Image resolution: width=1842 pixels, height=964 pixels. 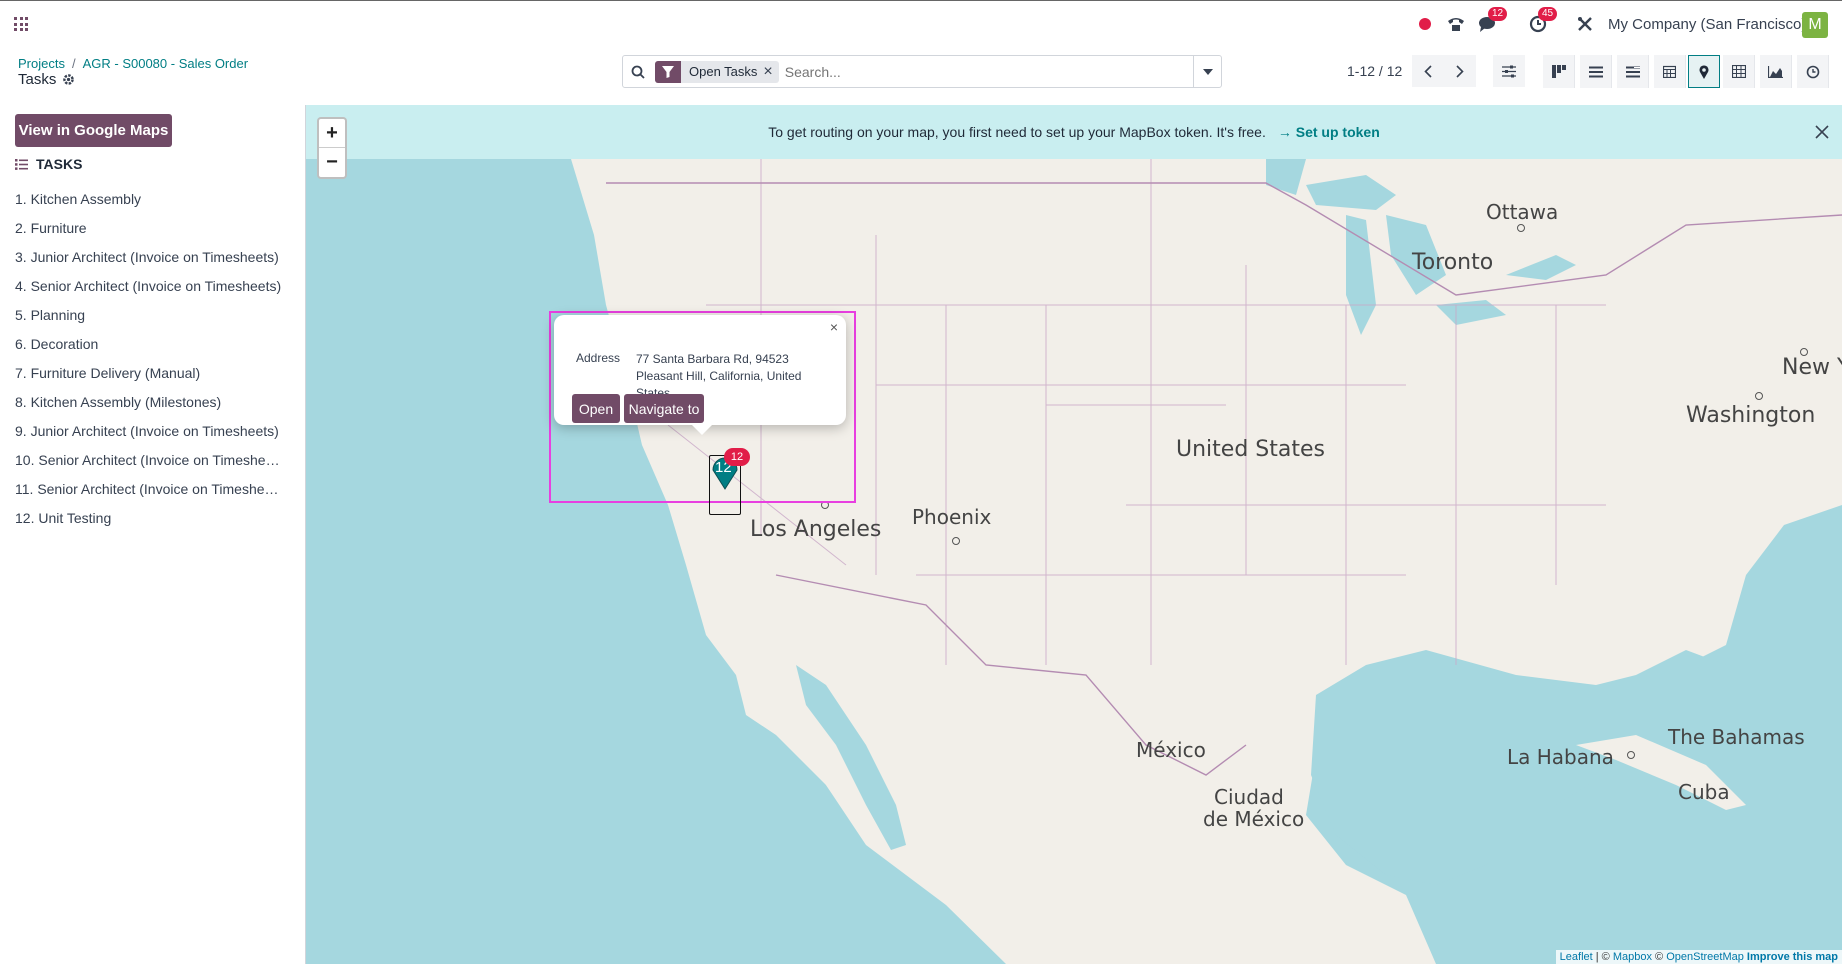 I want to click on task-item: 2. Furniture, so click(x=157, y=228).